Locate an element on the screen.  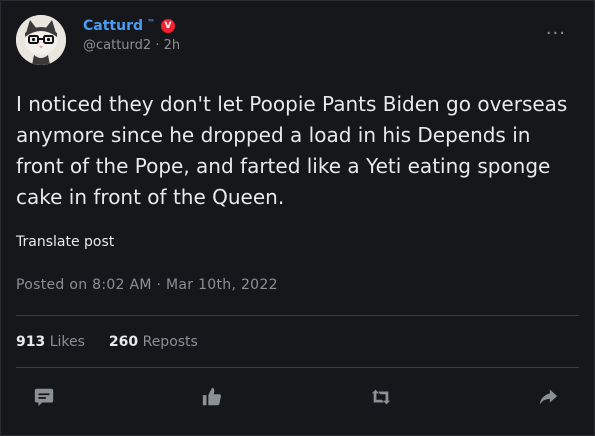
trademark-symbol: ™ is located at coordinates (151, 22).